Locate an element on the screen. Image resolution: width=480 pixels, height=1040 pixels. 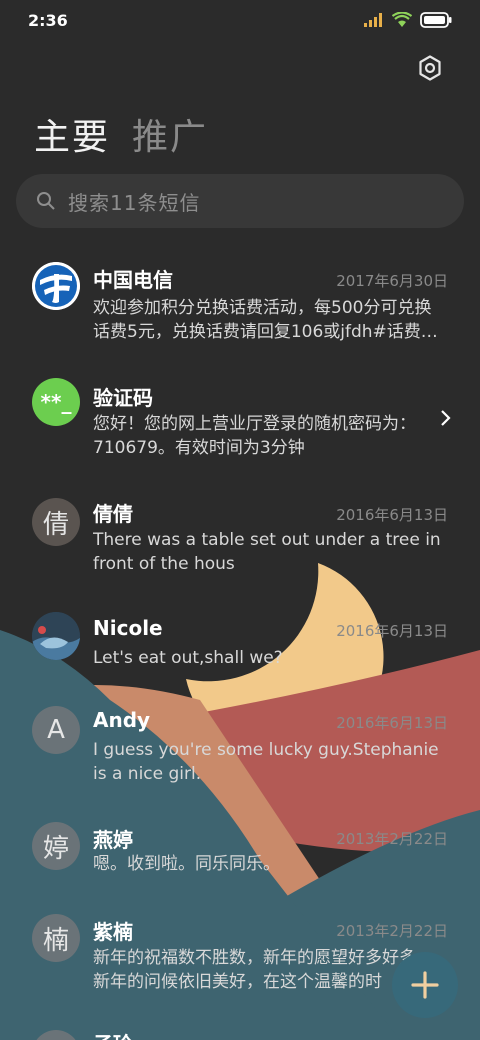
contact-name: Nicole is located at coordinates (128, 628).